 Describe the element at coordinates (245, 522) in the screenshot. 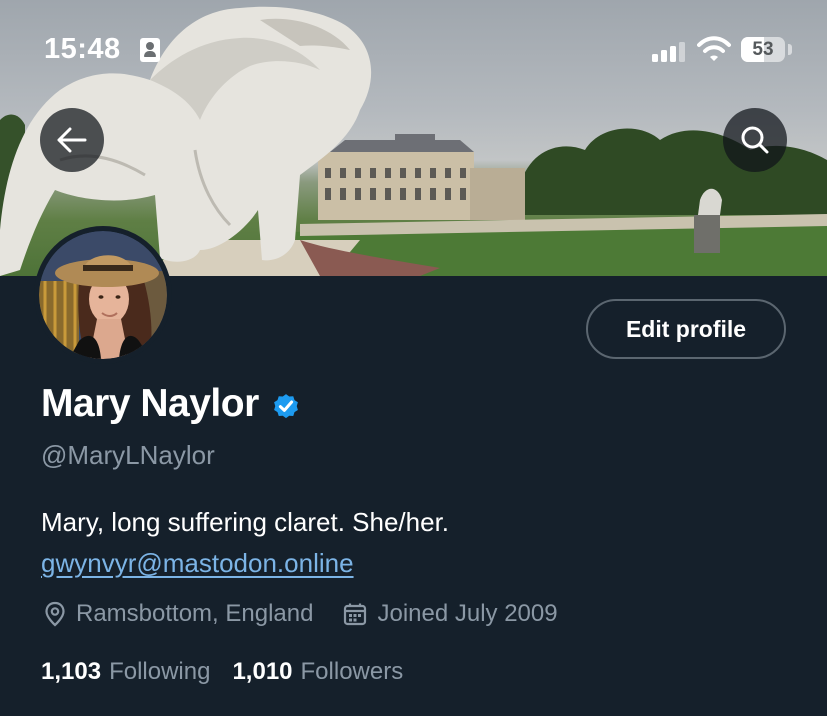

I see `profile-bio: Mary, long suffering claret. She/her.` at that location.